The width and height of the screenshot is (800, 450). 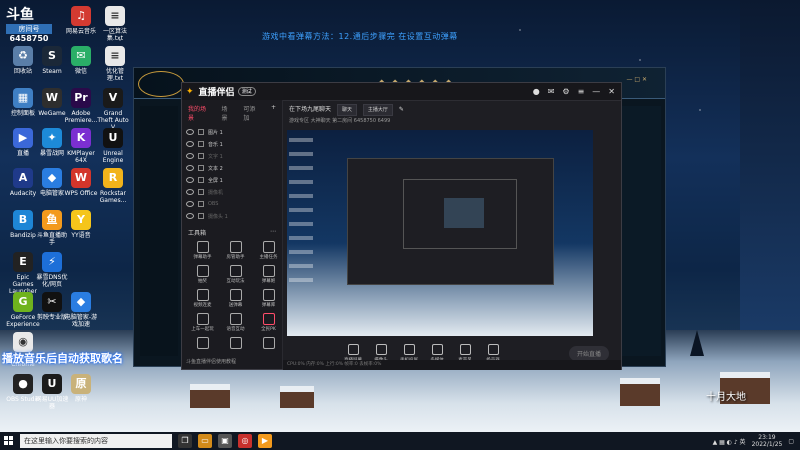 I want to click on desktop-icon-label: WPS Office, so click(x=81, y=193).